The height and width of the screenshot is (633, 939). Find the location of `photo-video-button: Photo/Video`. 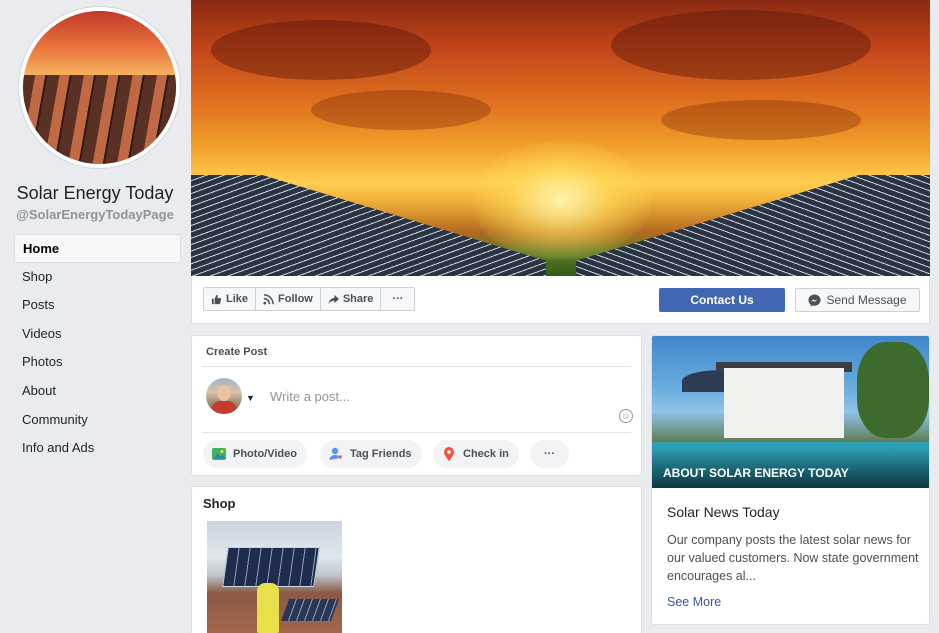

photo-video-button: Photo/Video is located at coordinates (255, 454).